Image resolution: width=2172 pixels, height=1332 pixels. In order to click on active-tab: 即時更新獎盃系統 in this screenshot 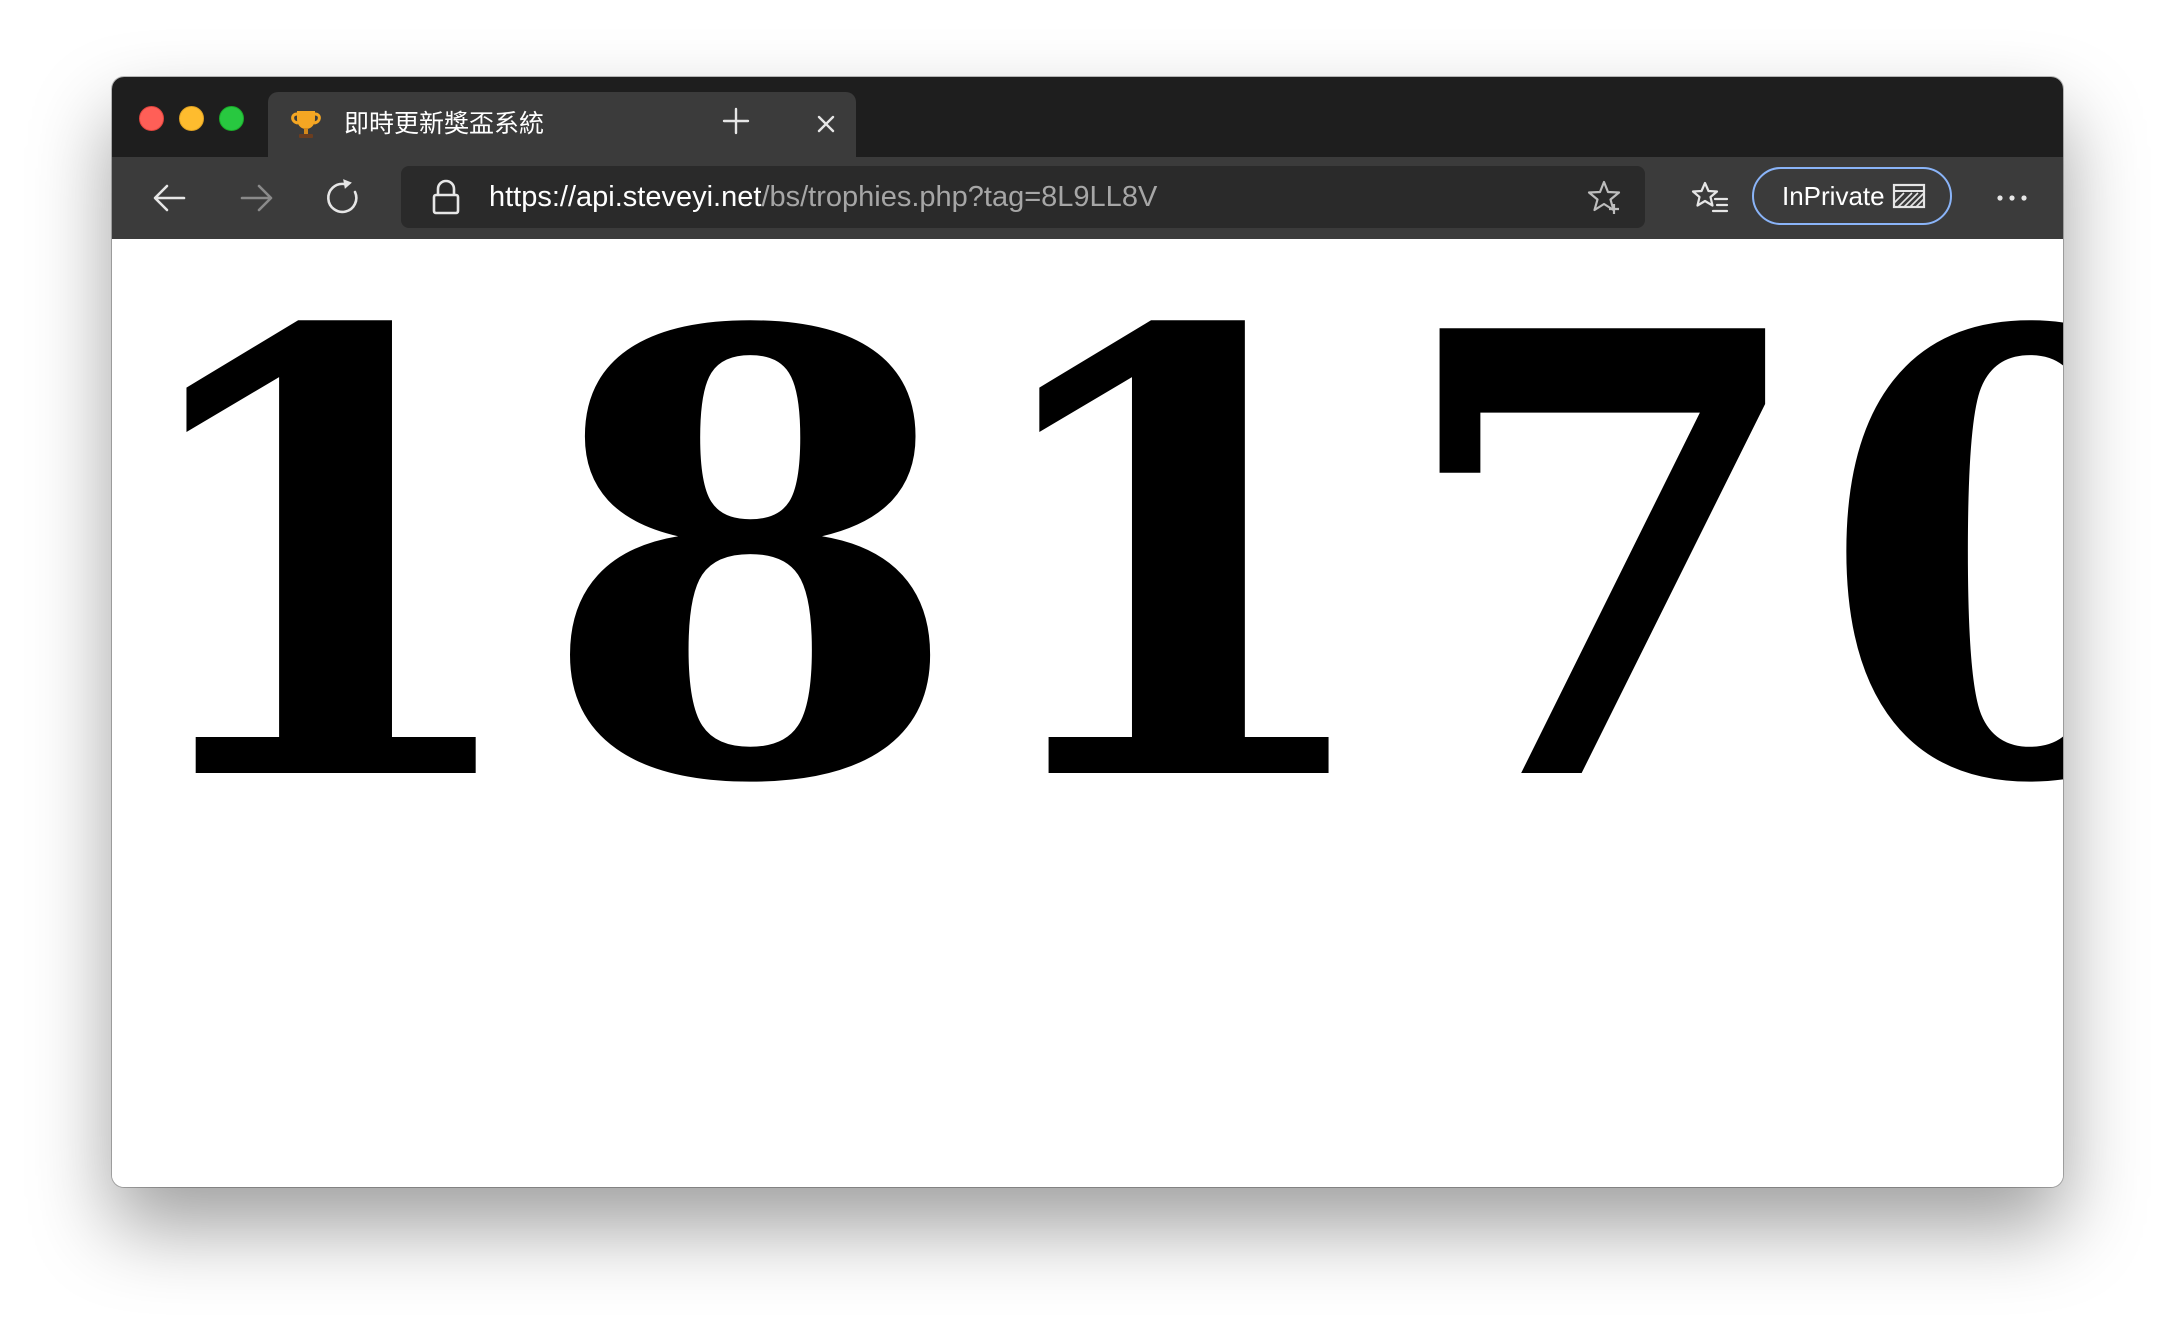, I will do `click(562, 124)`.